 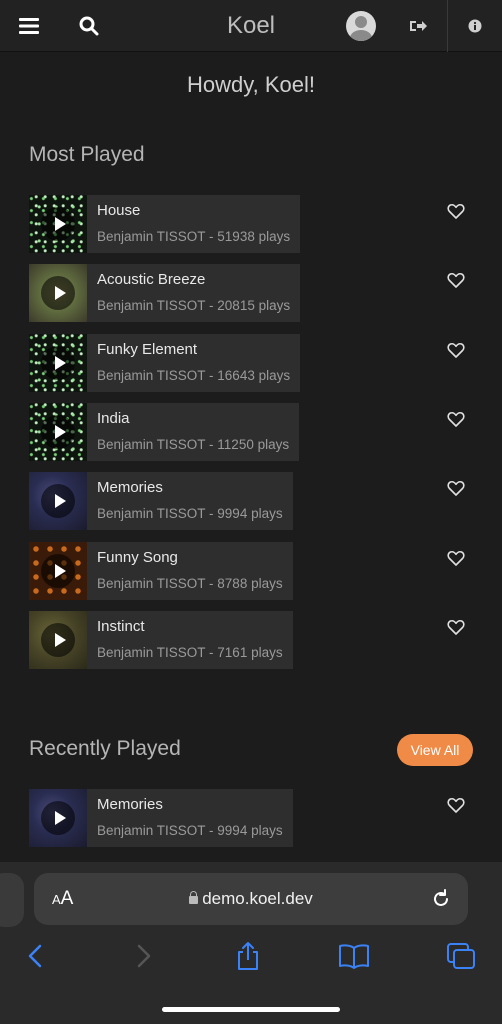 I want to click on greeting: Howdy, Koel!, so click(x=251, y=84).